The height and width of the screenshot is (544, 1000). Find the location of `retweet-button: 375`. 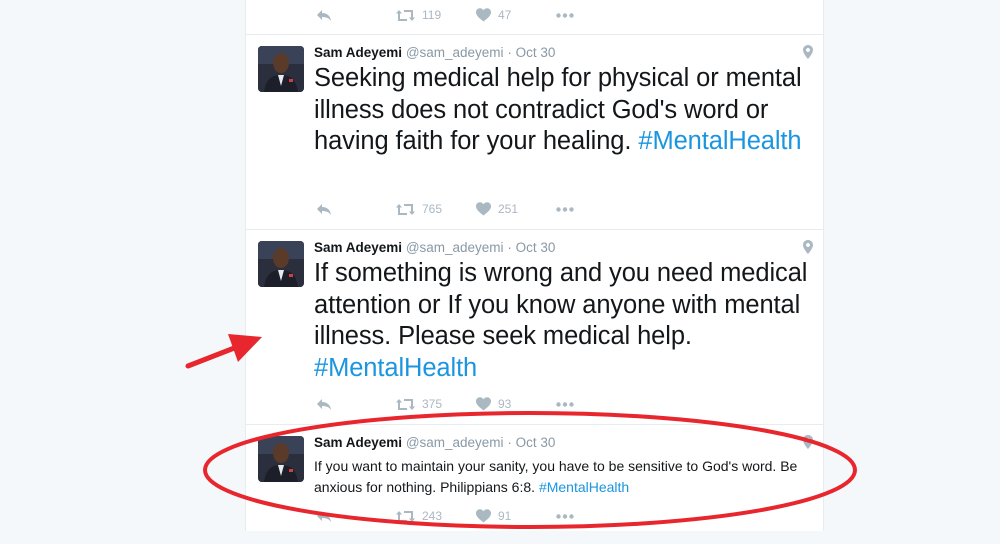

retweet-button: 375 is located at coordinates (436, 404).